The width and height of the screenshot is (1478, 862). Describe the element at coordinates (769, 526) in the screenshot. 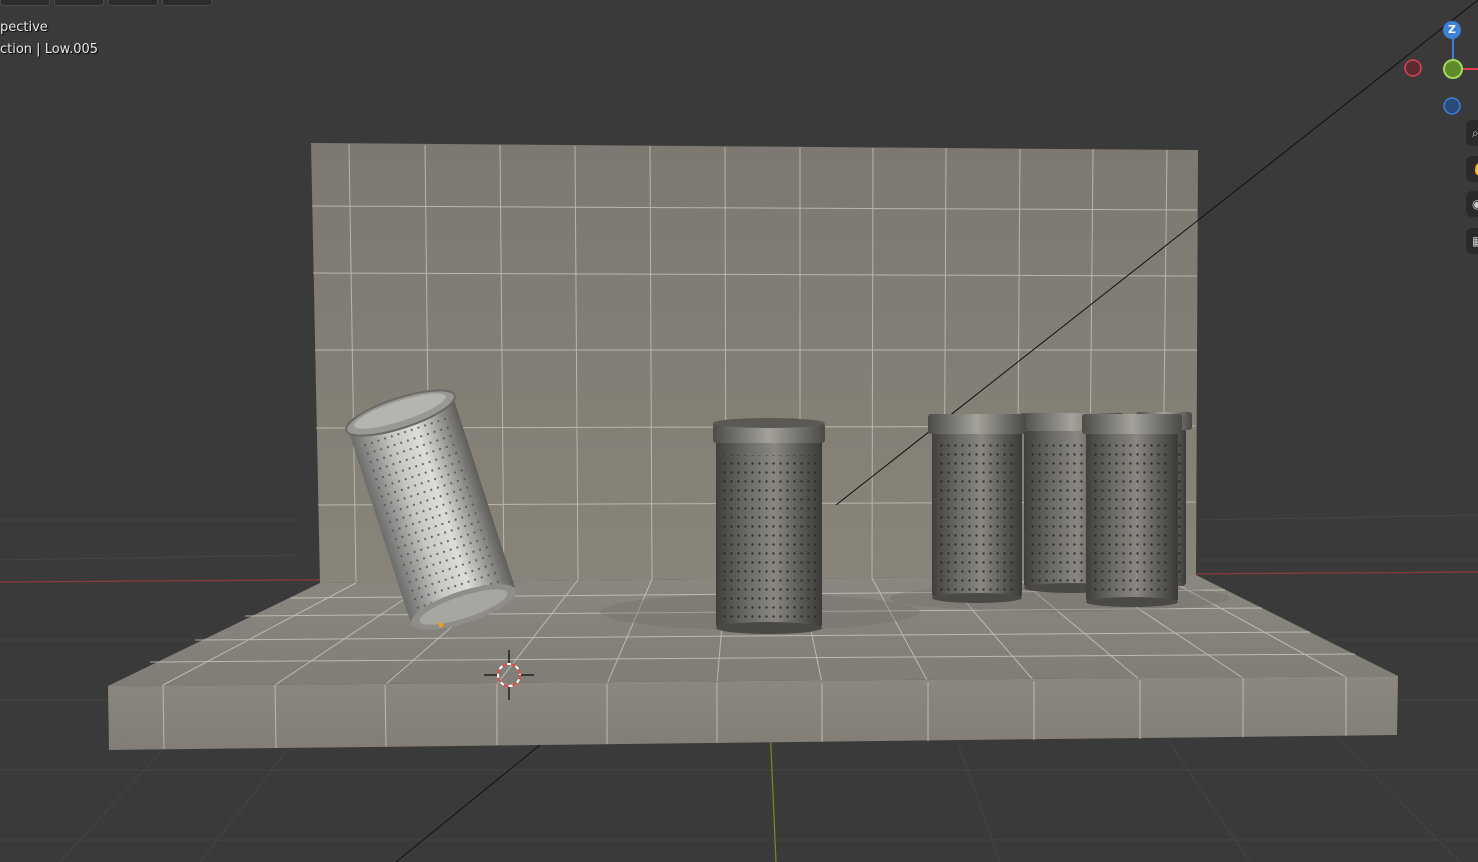

I see `trash-can-center` at that location.